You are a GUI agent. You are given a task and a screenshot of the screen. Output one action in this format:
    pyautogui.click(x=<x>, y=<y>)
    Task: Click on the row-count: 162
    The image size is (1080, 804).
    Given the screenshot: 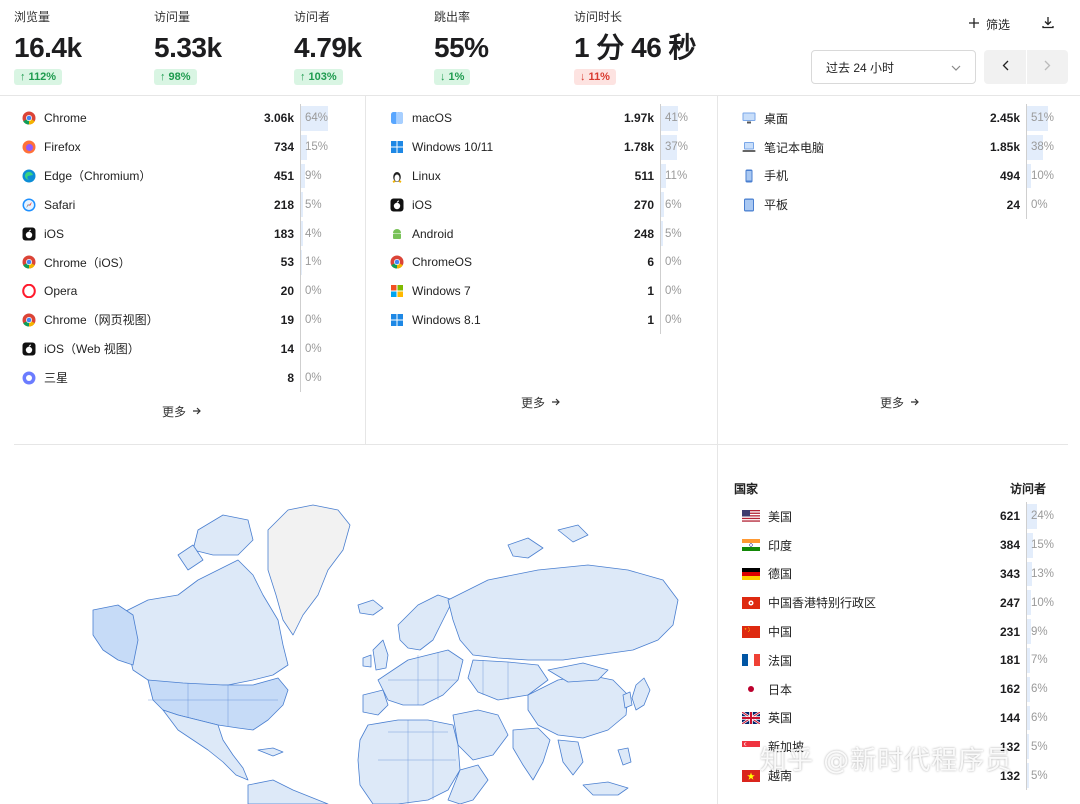 What is the action you would take?
    pyautogui.click(x=1009, y=689)
    